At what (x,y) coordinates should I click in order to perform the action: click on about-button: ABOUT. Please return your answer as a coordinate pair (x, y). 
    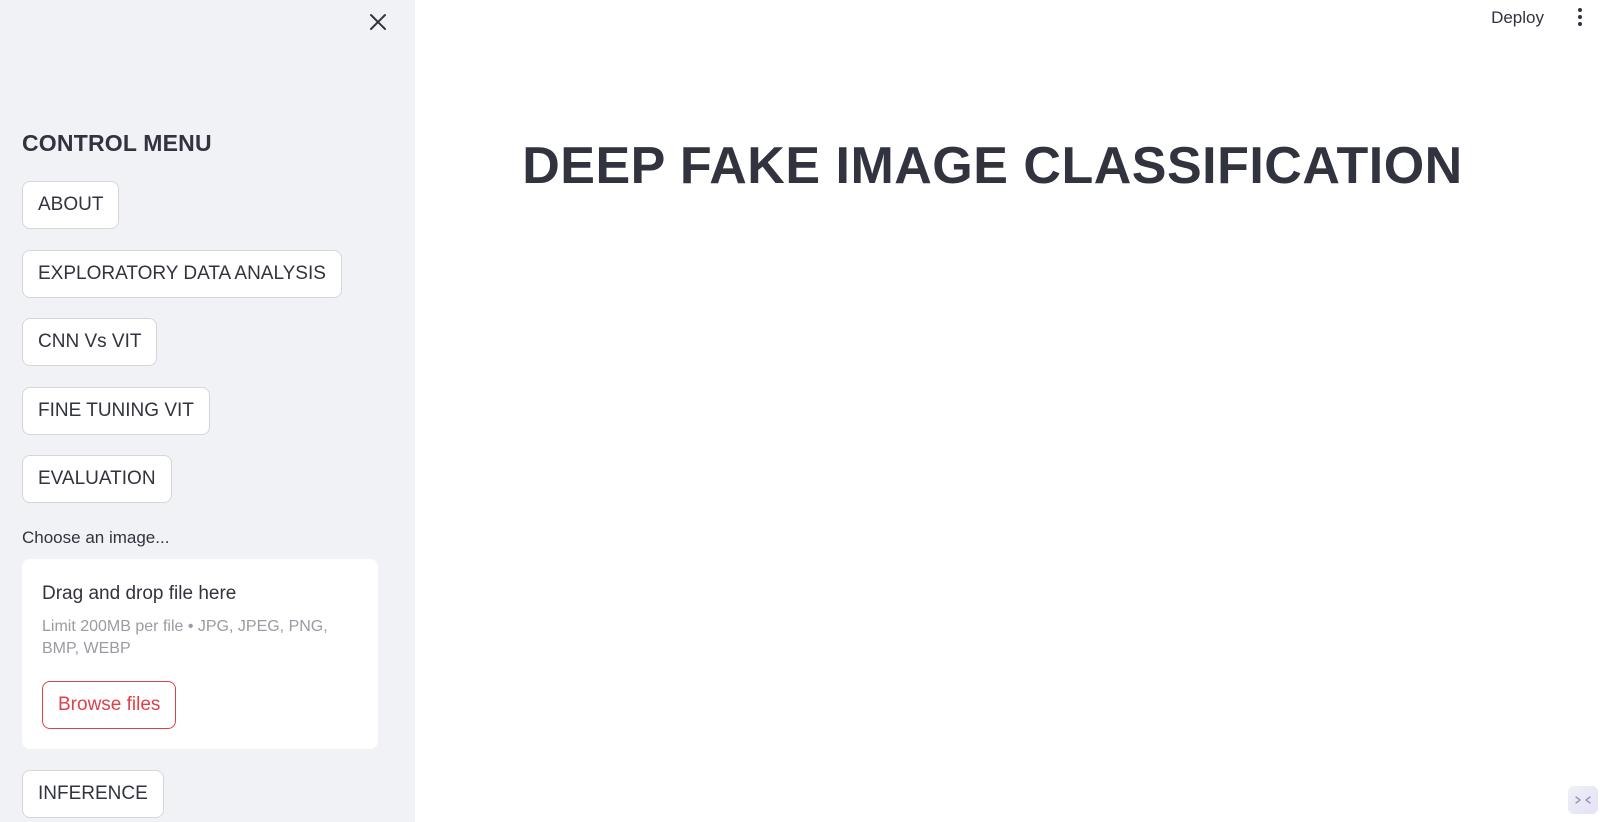
    Looking at the image, I should click on (71, 205).